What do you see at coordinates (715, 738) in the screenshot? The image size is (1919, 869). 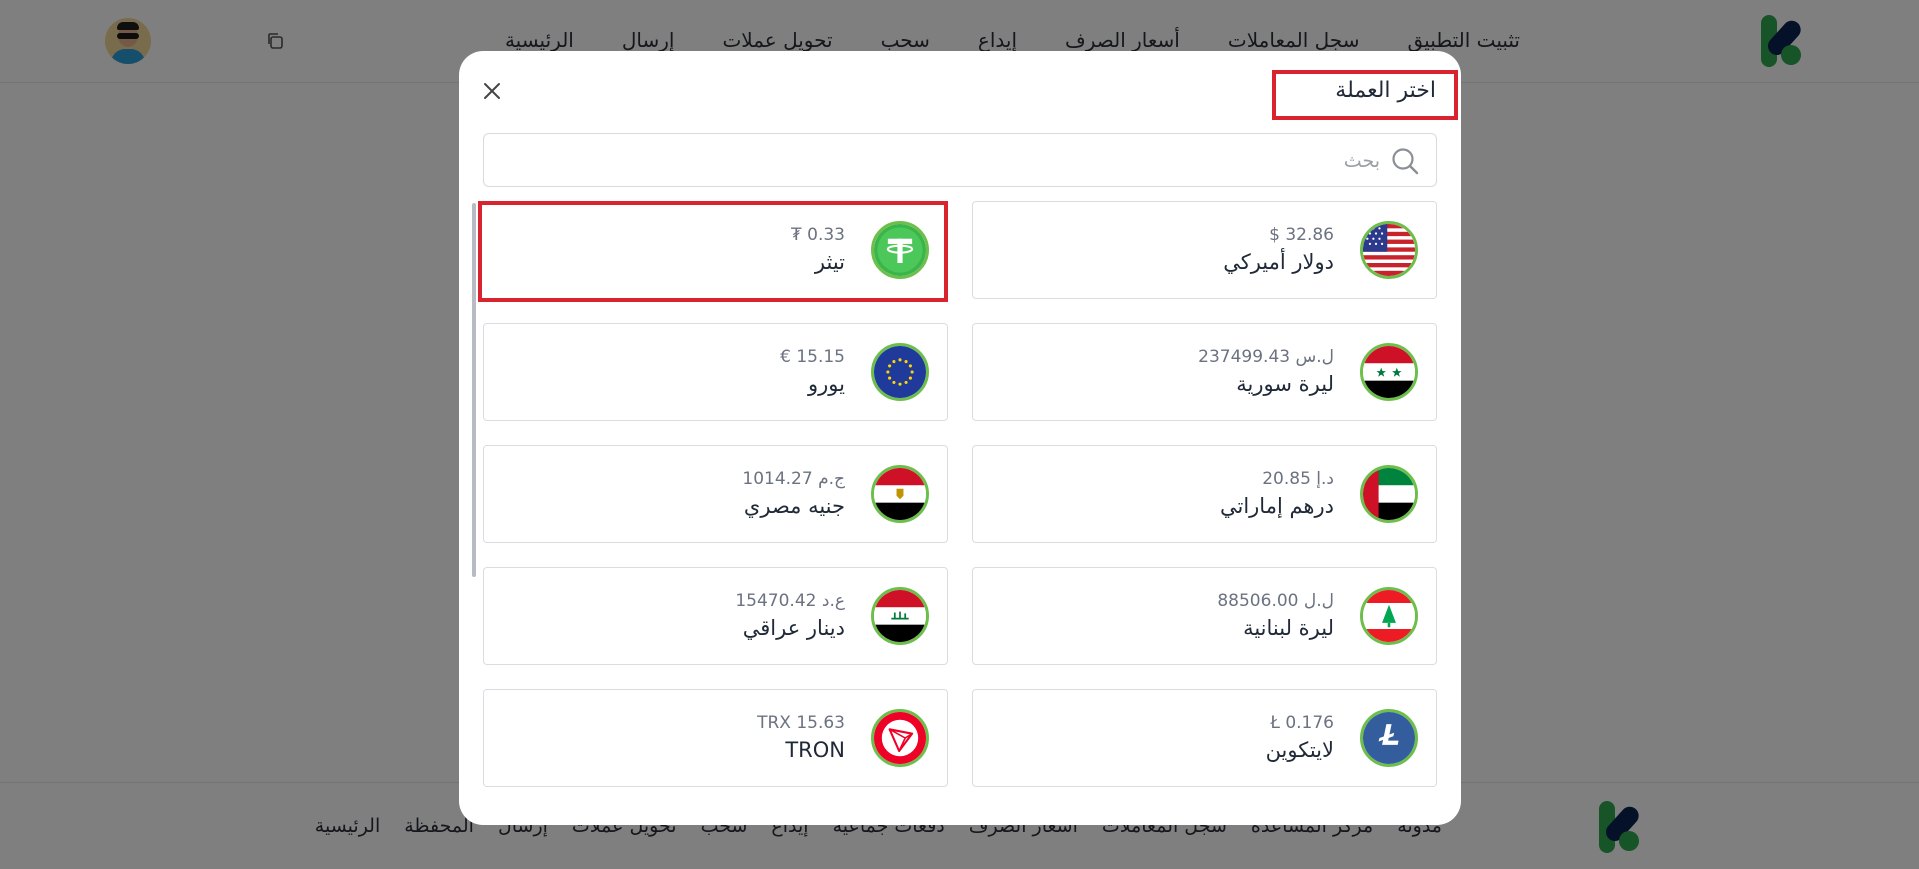 I see `currency-card-trx: TRX 15.63 TRON` at bounding box center [715, 738].